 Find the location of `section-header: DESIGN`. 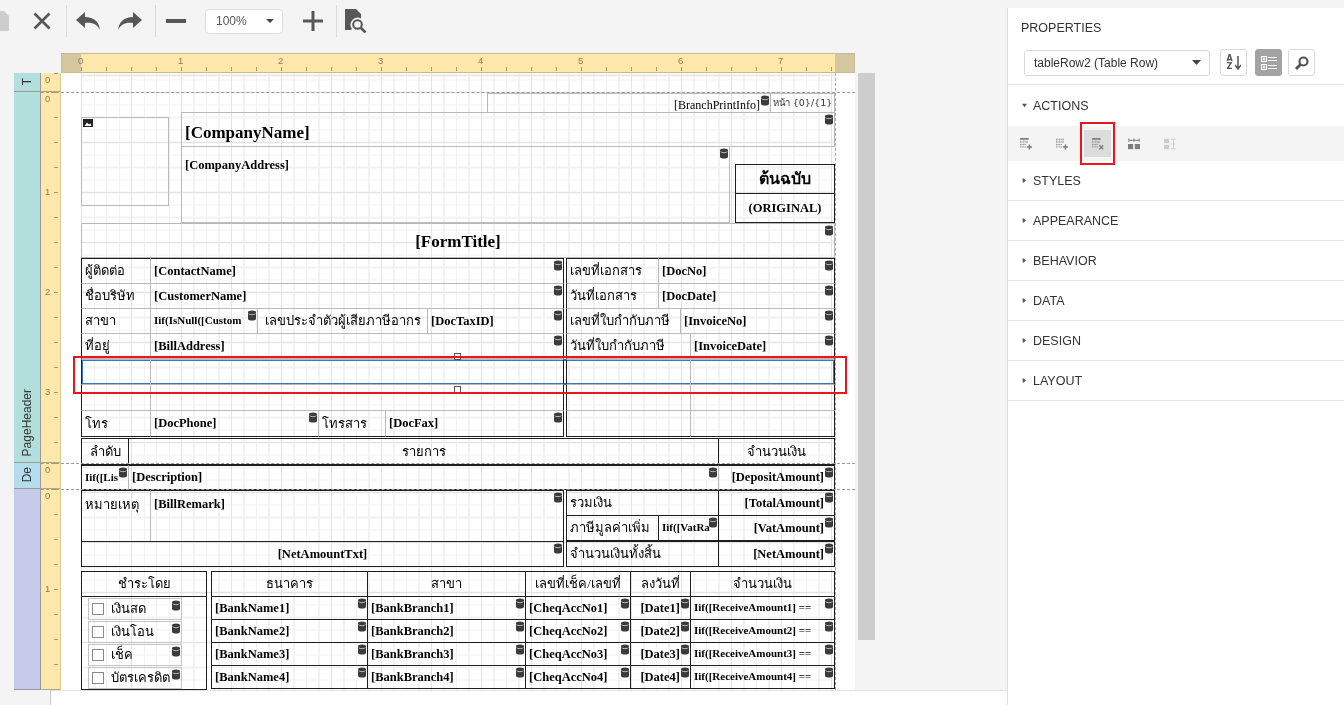

section-header: DESIGN is located at coordinates (1176, 341).